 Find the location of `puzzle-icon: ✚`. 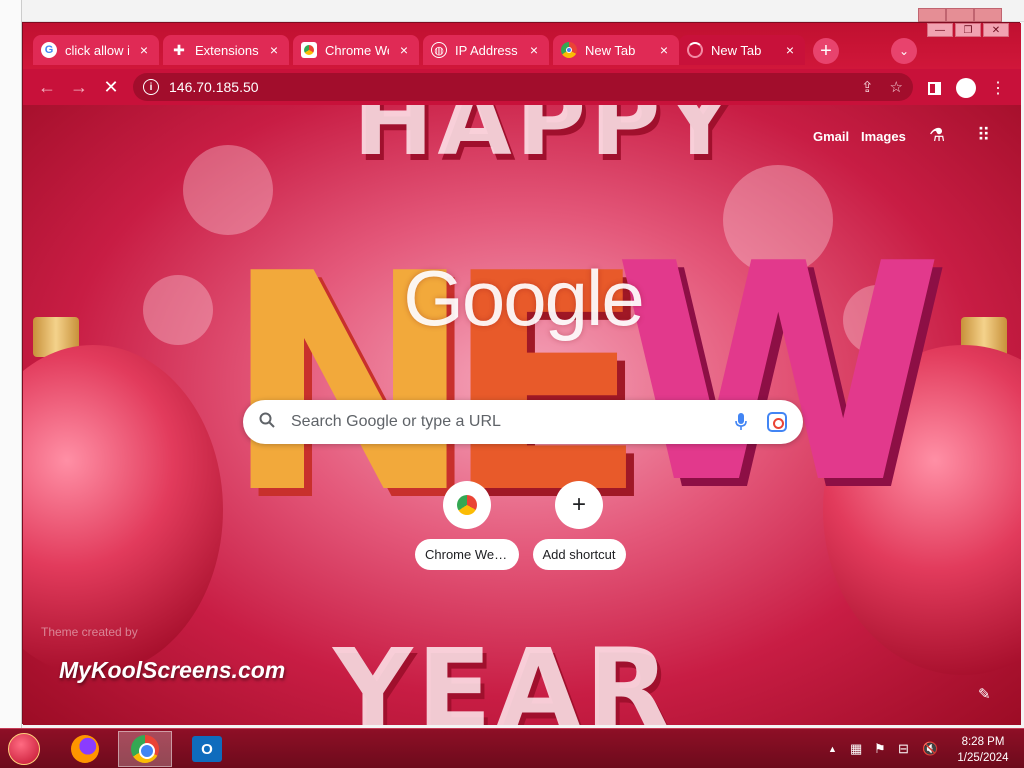

puzzle-icon: ✚ is located at coordinates (179, 49).